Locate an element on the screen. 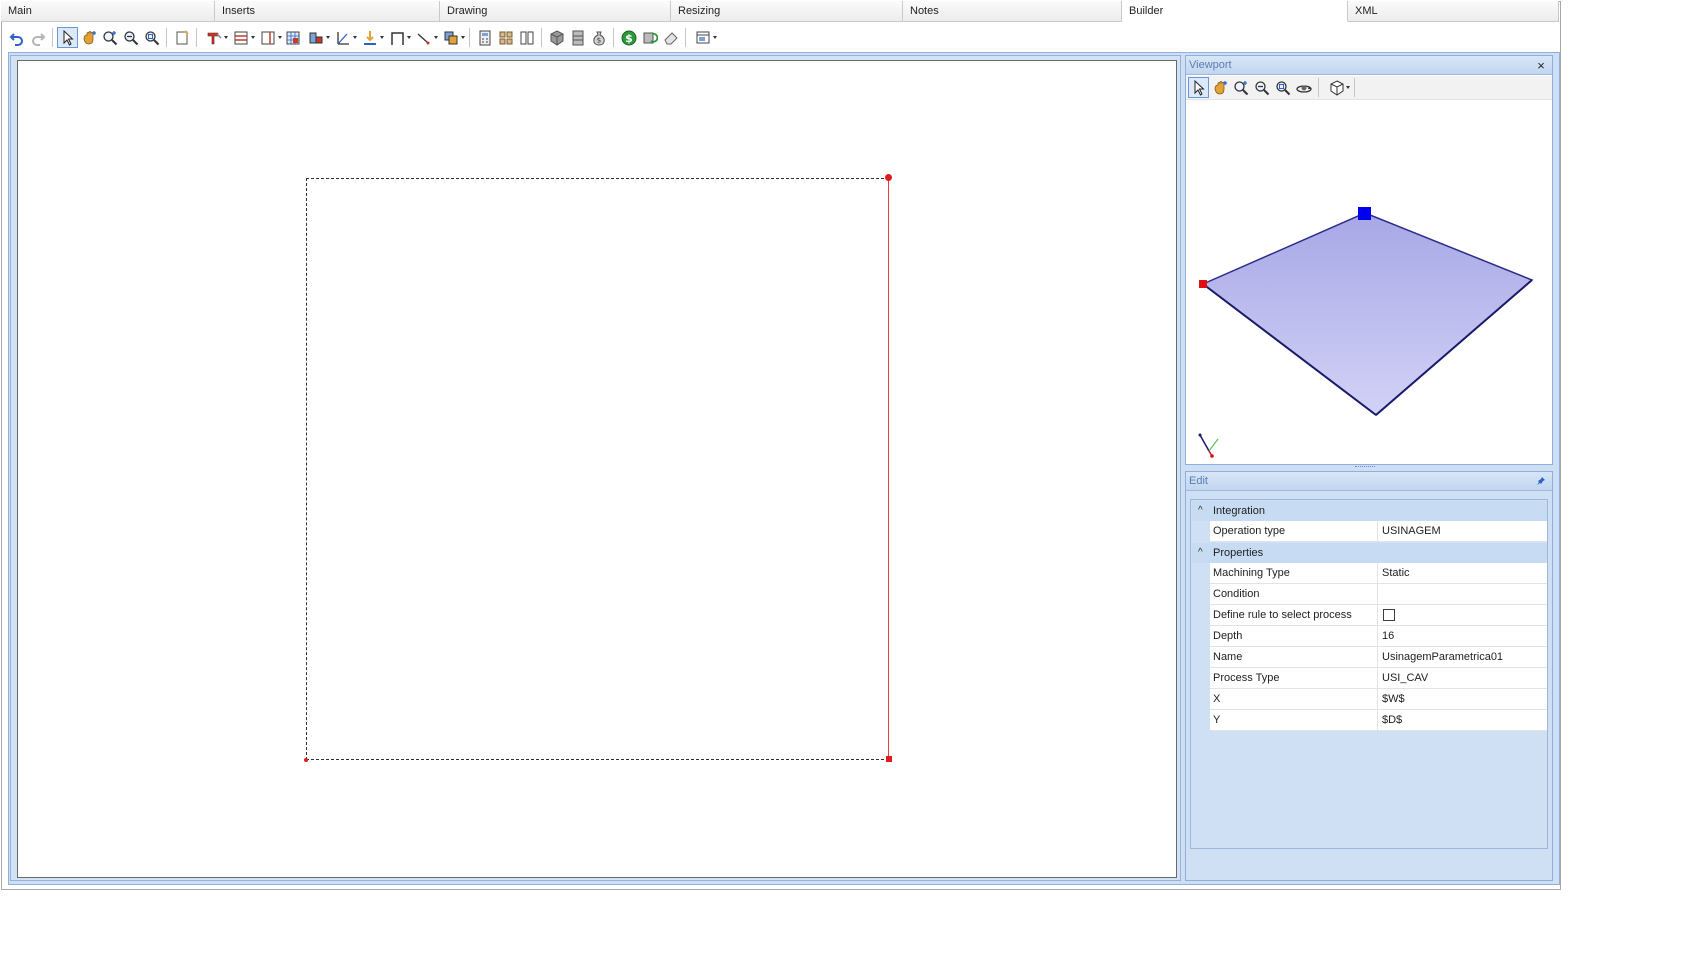 The width and height of the screenshot is (1705, 976). viewport-title-label: Viewport is located at coordinates (1210, 65).